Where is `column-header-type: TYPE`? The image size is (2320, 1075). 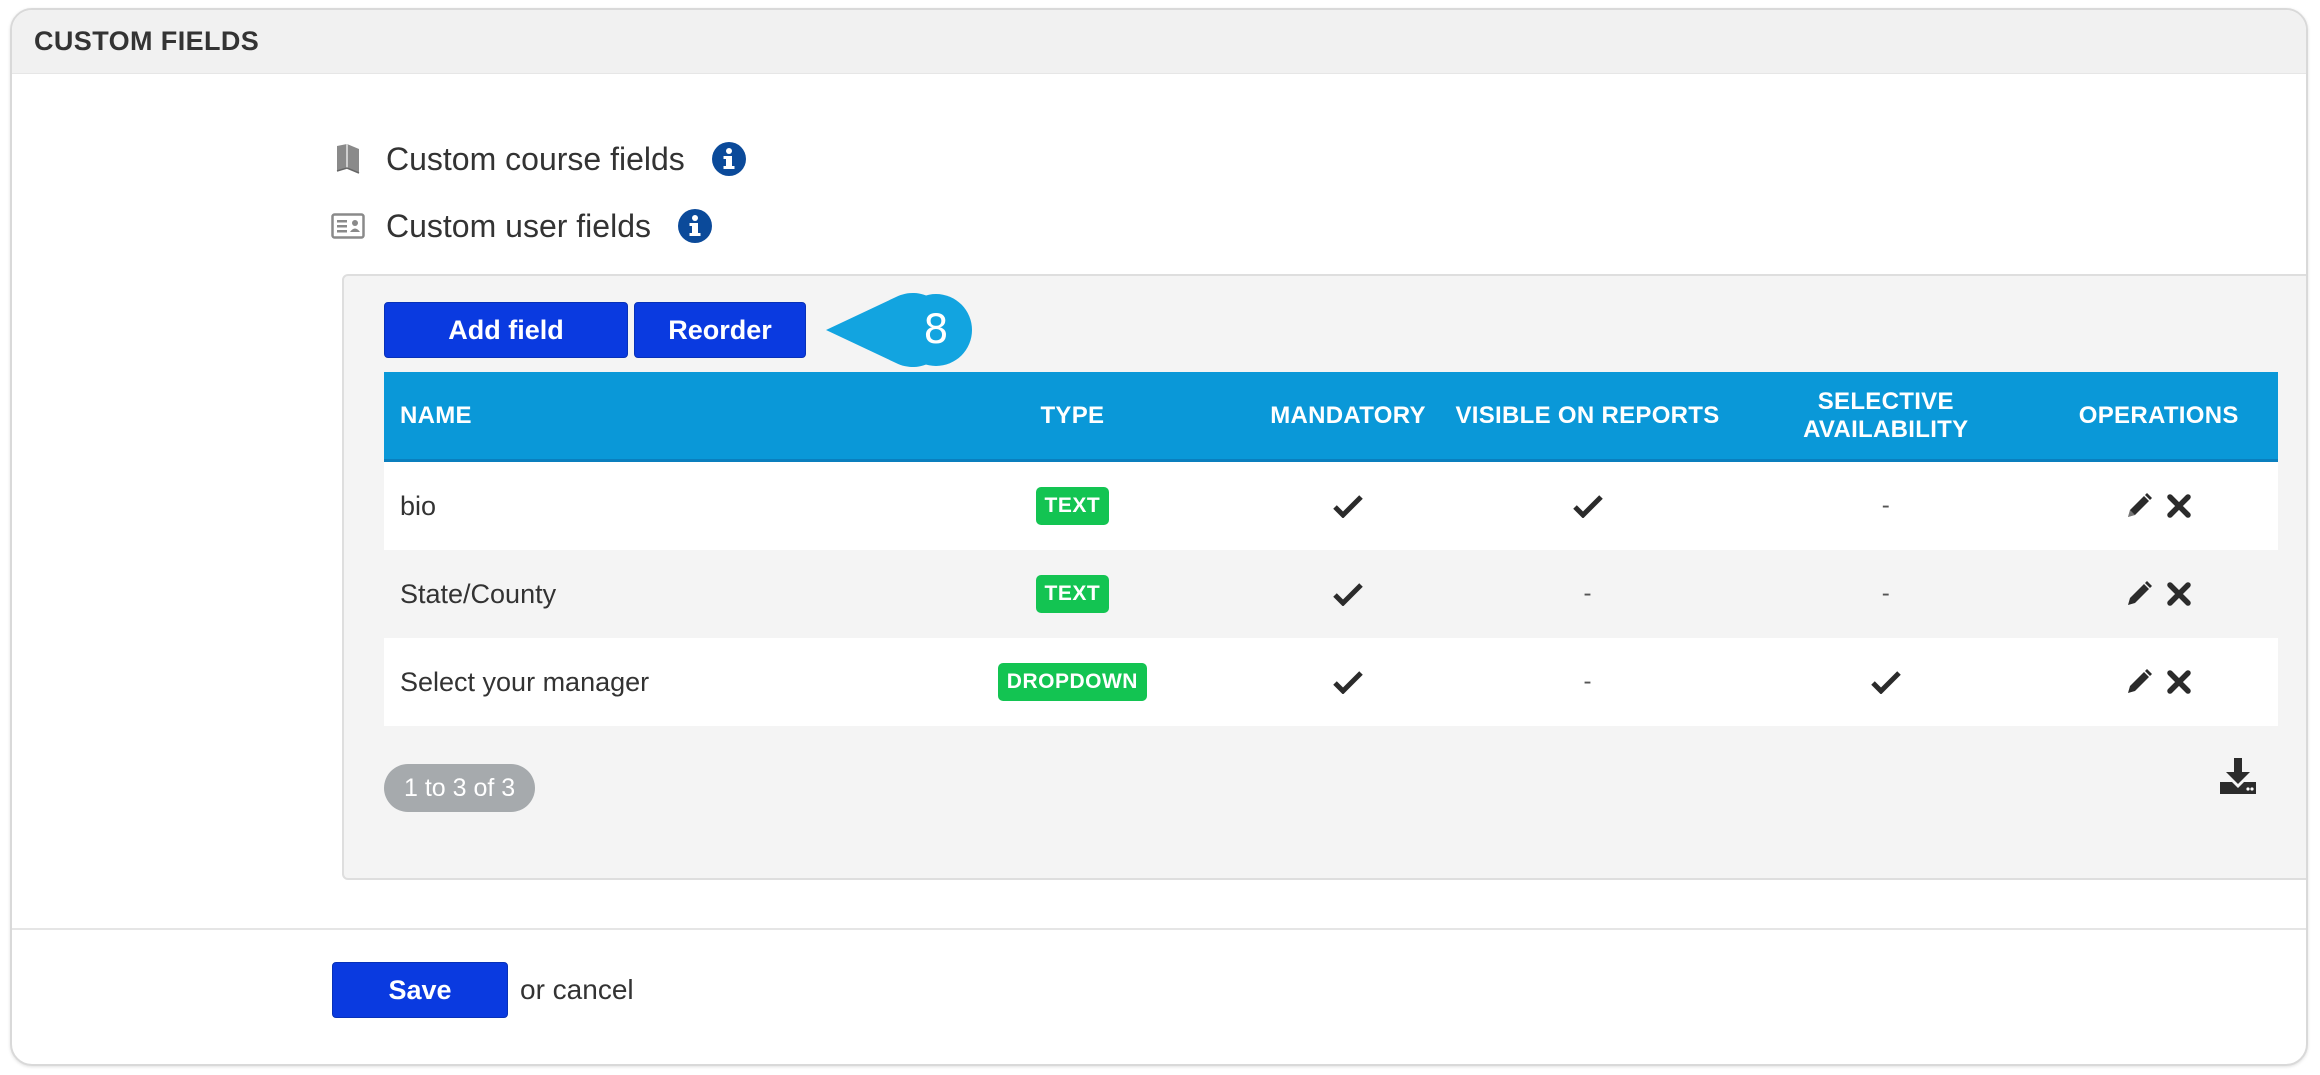
column-header-type: TYPE is located at coordinates (1073, 416).